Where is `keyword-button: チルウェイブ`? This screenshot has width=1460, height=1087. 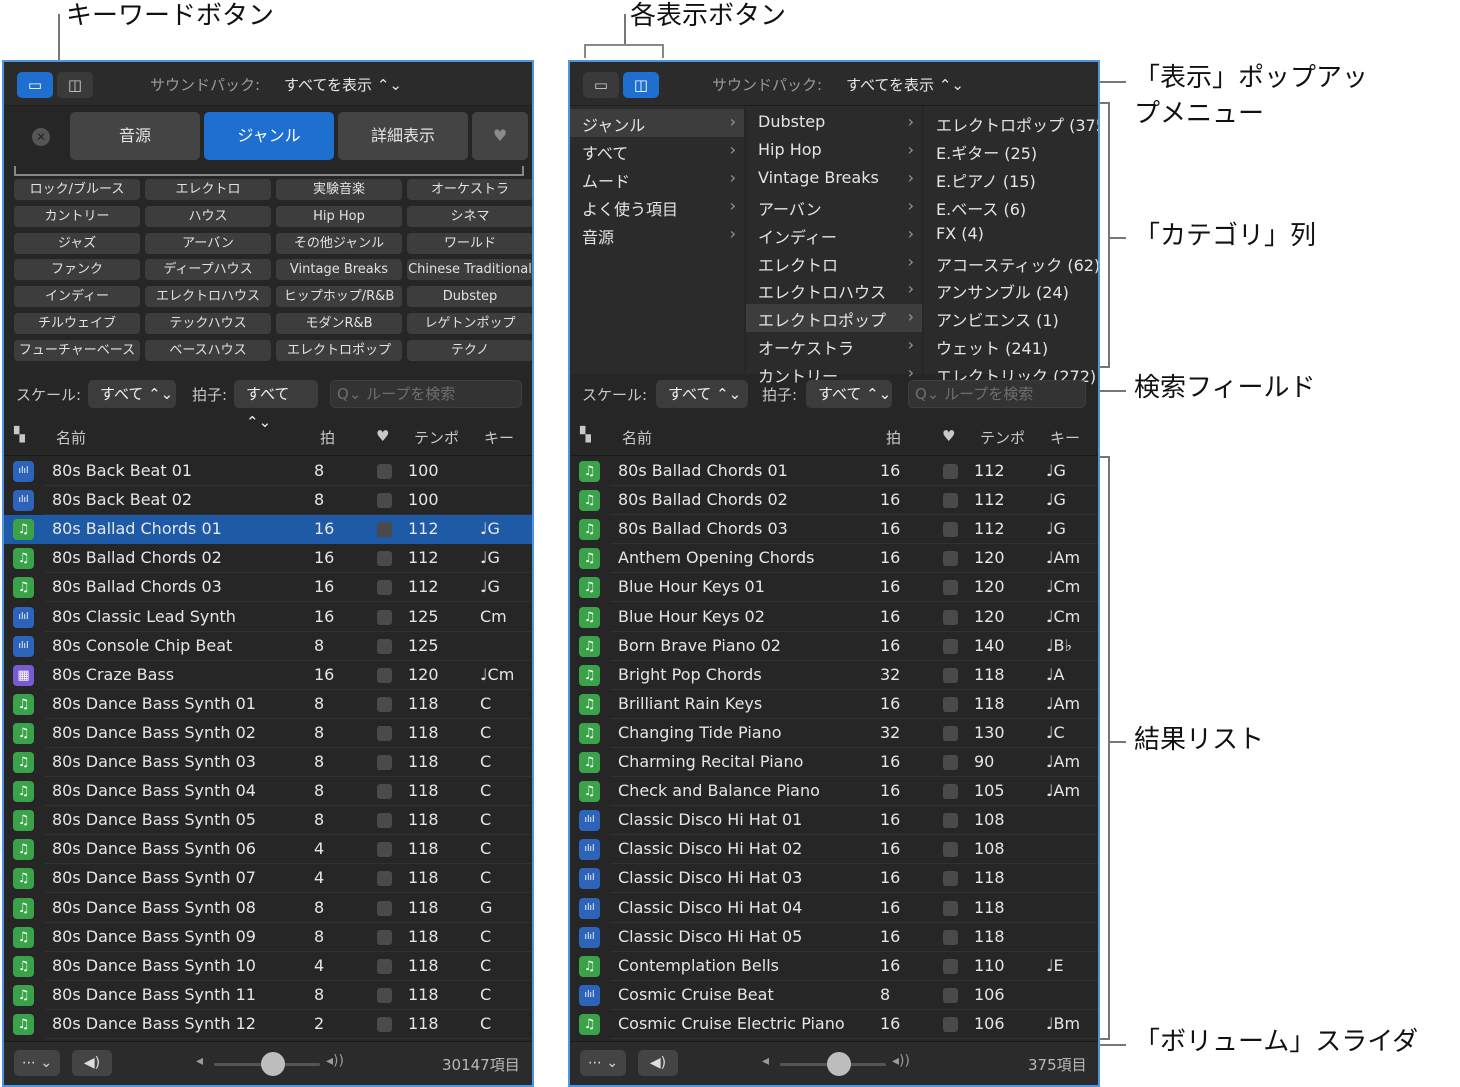 keyword-button: チルウェイブ is located at coordinates (77, 323).